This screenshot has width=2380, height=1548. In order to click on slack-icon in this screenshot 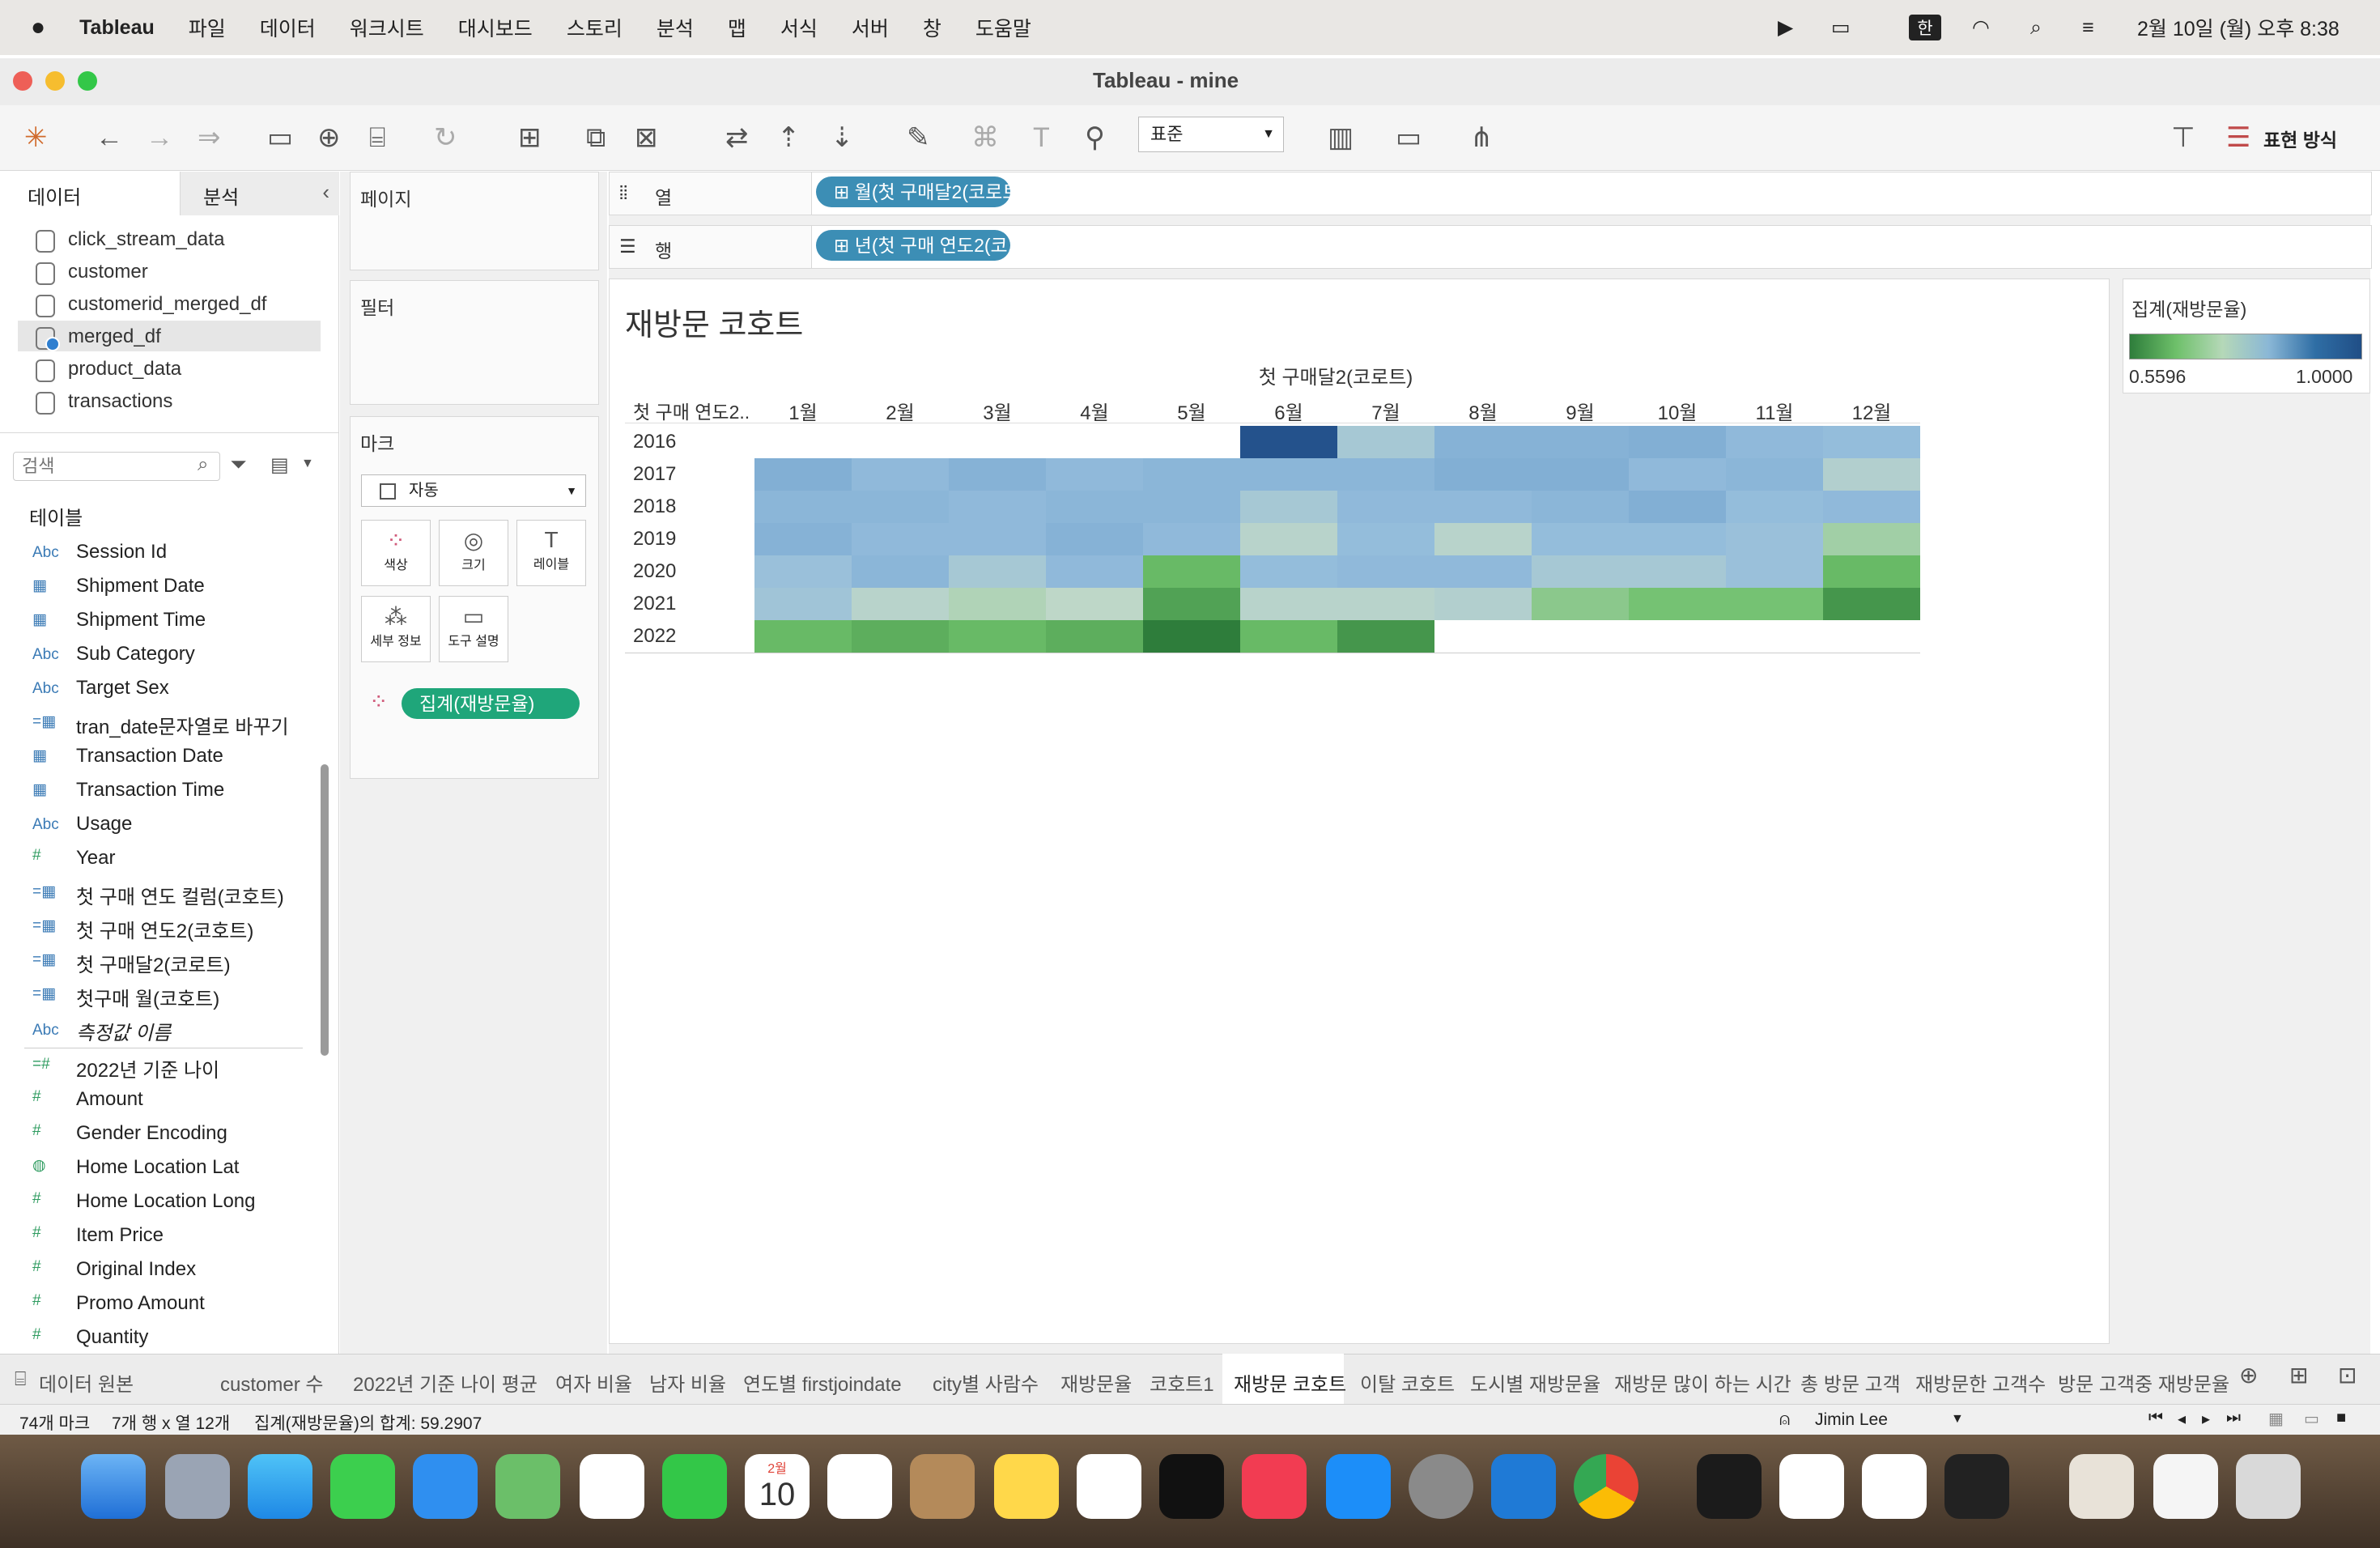, I will do `click(1812, 1486)`.